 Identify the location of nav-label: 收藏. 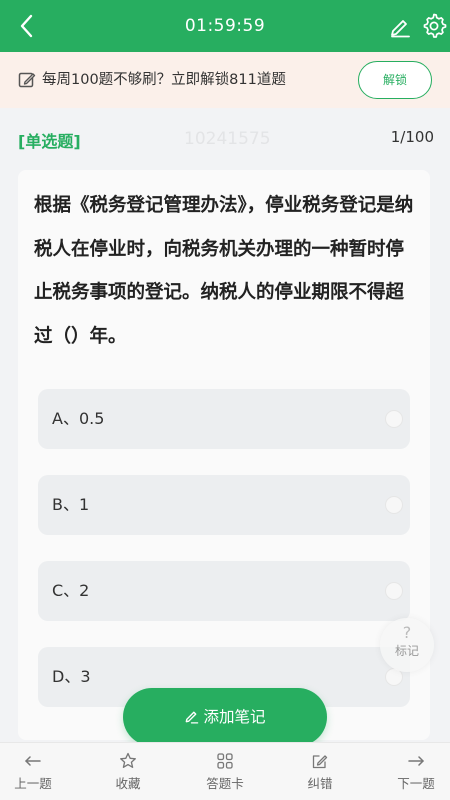
(128, 783).